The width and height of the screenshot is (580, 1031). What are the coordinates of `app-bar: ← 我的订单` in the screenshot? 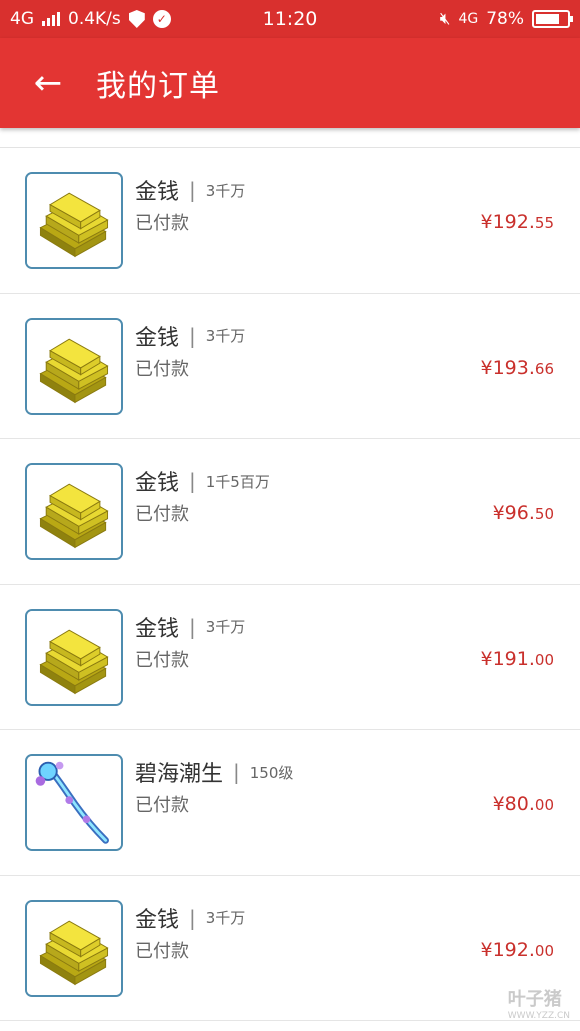 It's located at (290, 83).